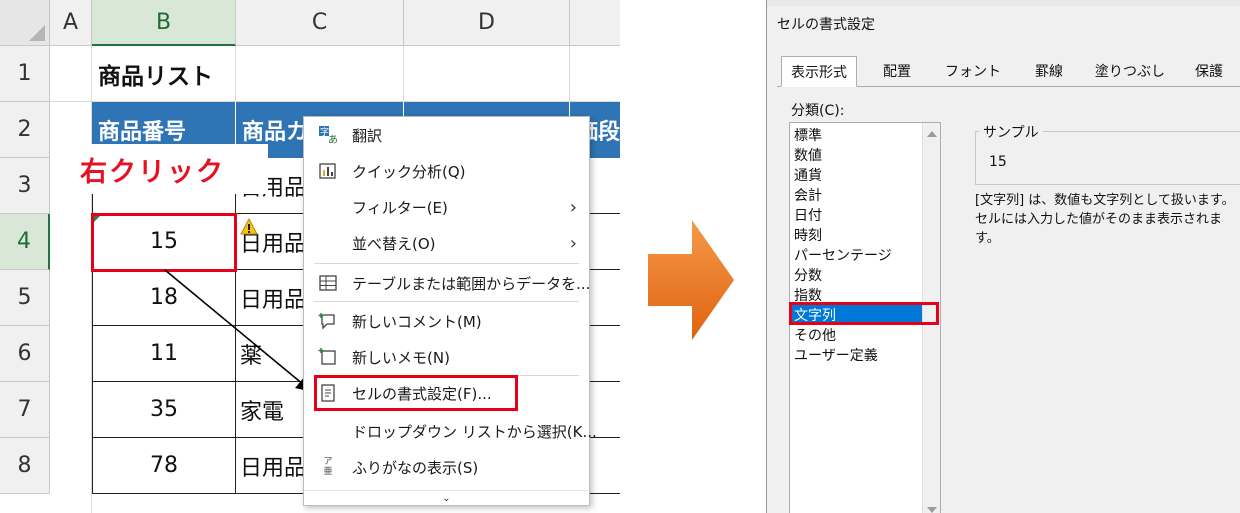  I want to click on transition-arrow-icon, so click(691, 280).